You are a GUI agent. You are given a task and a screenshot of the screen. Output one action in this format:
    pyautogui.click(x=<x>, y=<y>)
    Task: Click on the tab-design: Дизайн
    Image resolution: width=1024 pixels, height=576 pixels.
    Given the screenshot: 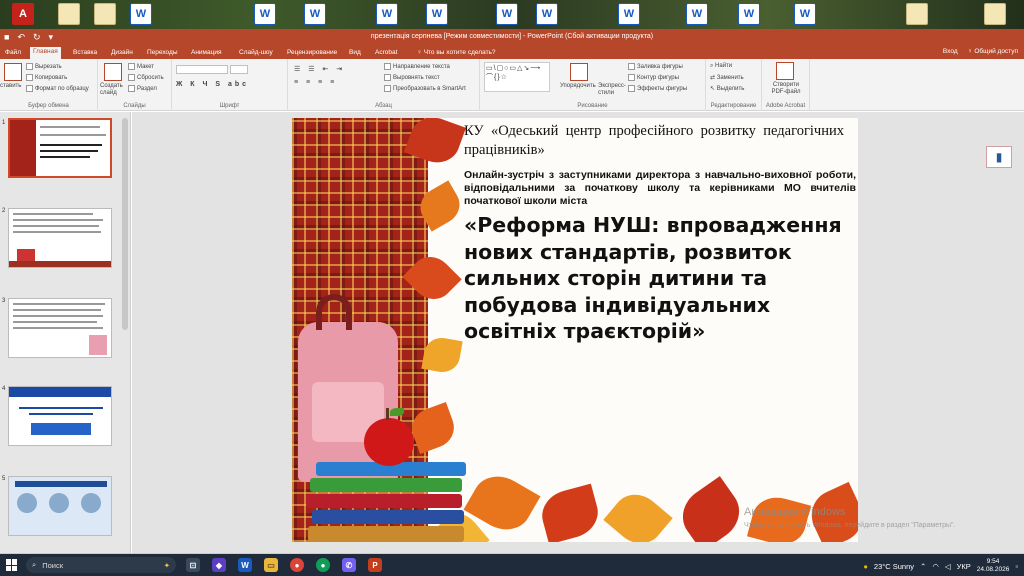 What is the action you would take?
    pyautogui.click(x=122, y=52)
    